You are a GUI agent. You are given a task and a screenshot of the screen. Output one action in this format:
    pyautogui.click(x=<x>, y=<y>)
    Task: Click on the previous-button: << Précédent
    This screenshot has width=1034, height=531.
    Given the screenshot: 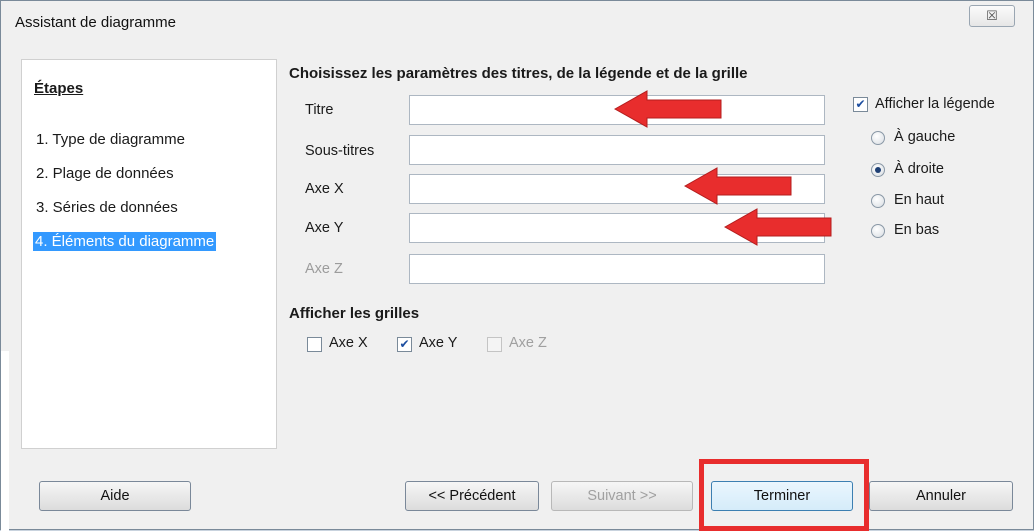 What is the action you would take?
    pyautogui.click(x=472, y=496)
    